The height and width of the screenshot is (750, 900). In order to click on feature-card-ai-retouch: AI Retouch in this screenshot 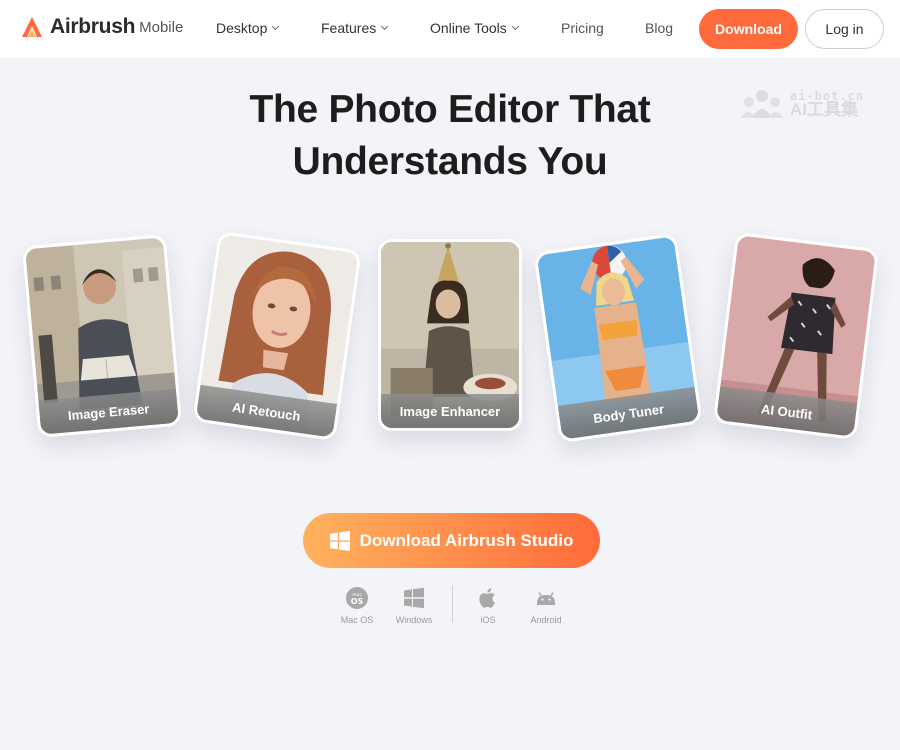, I will do `click(277, 336)`.